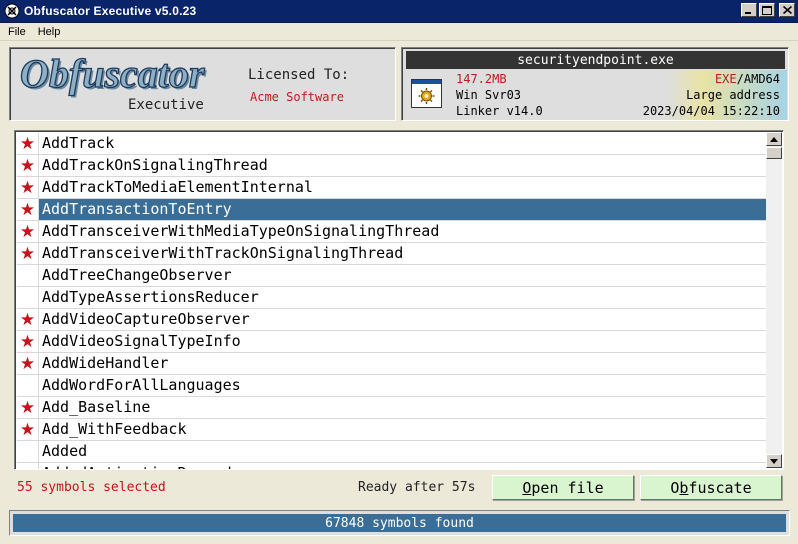 The width and height of the screenshot is (798, 544). What do you see at coordinates (91, 487) in the screenshot?
I see `selected-count: 55 symbols selected` at bounding box center [91, 487].